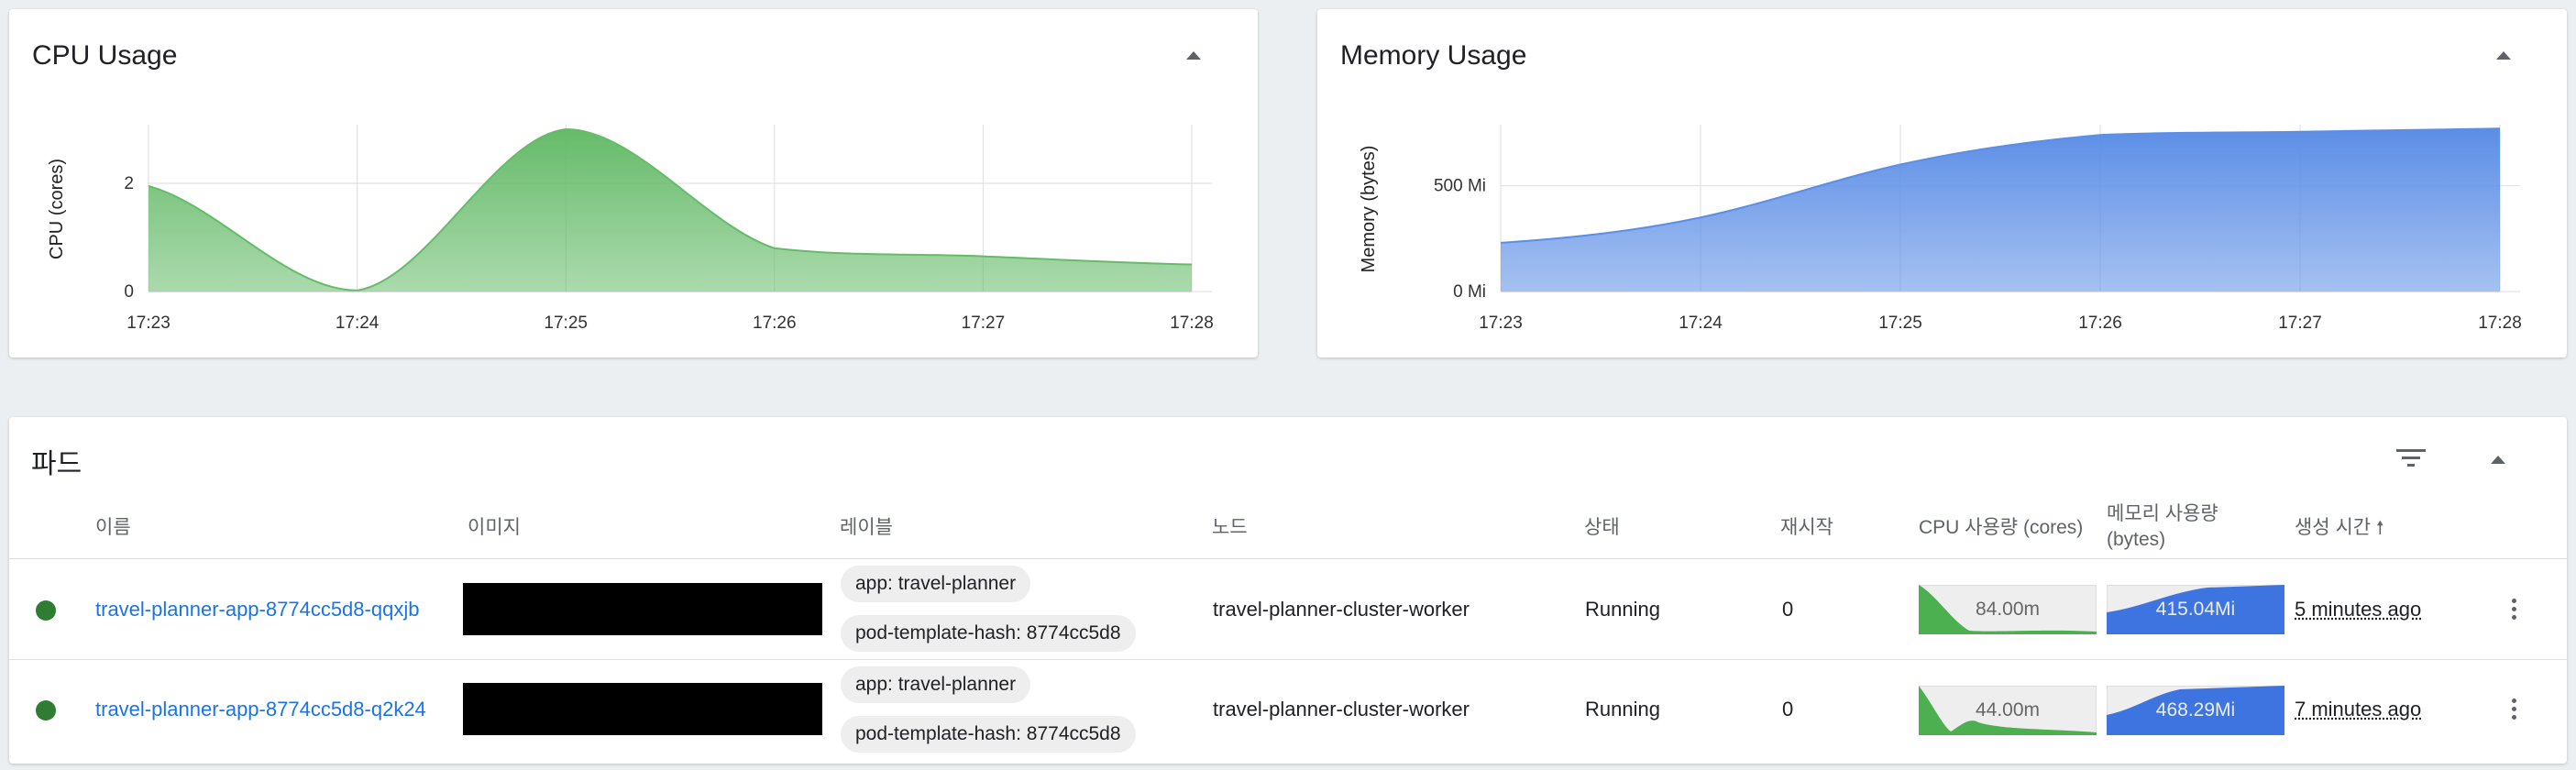 This screenshot has width=2576, height=770. What do you see at coordinates (1602, 528) in the screenshot?
I see `column-header-status: 상태` at bounding box center [1602, 528].